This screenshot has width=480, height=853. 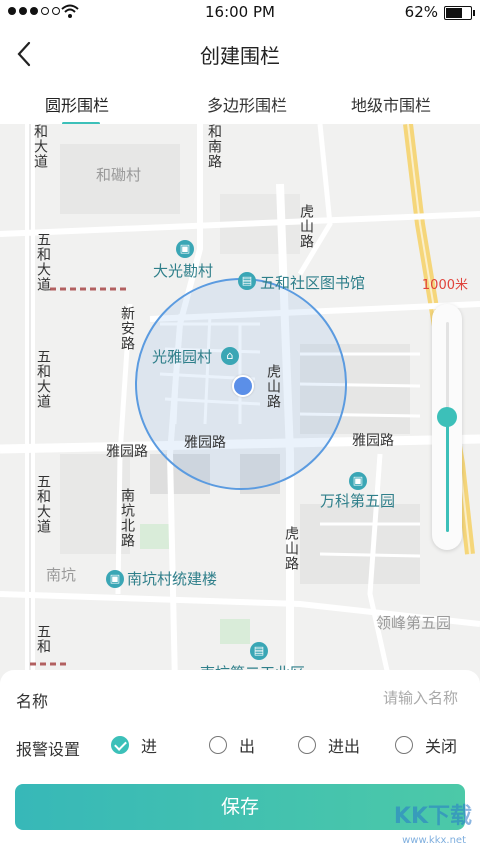 What do you see at coordinates (240, 13) in the screenshot?
I see `status-bar: 16:00 PM 62%` at bounding box center [240, 13].